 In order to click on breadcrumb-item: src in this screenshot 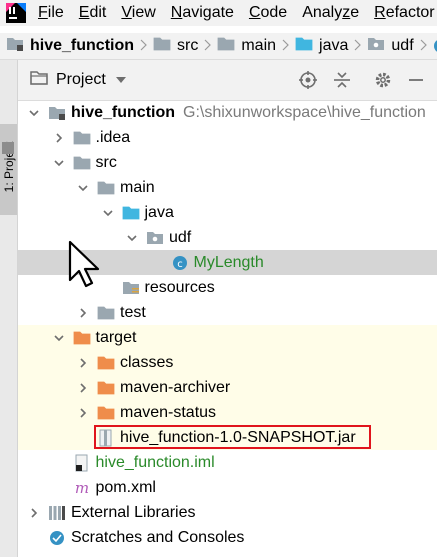, I will do `click(175, 46)`.